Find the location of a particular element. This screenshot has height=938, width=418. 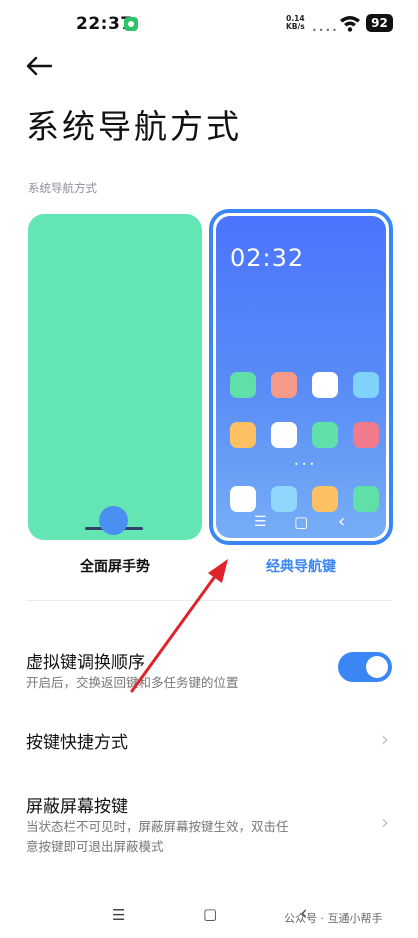

gesture-mode-preview is located at coordinates (115, 377).